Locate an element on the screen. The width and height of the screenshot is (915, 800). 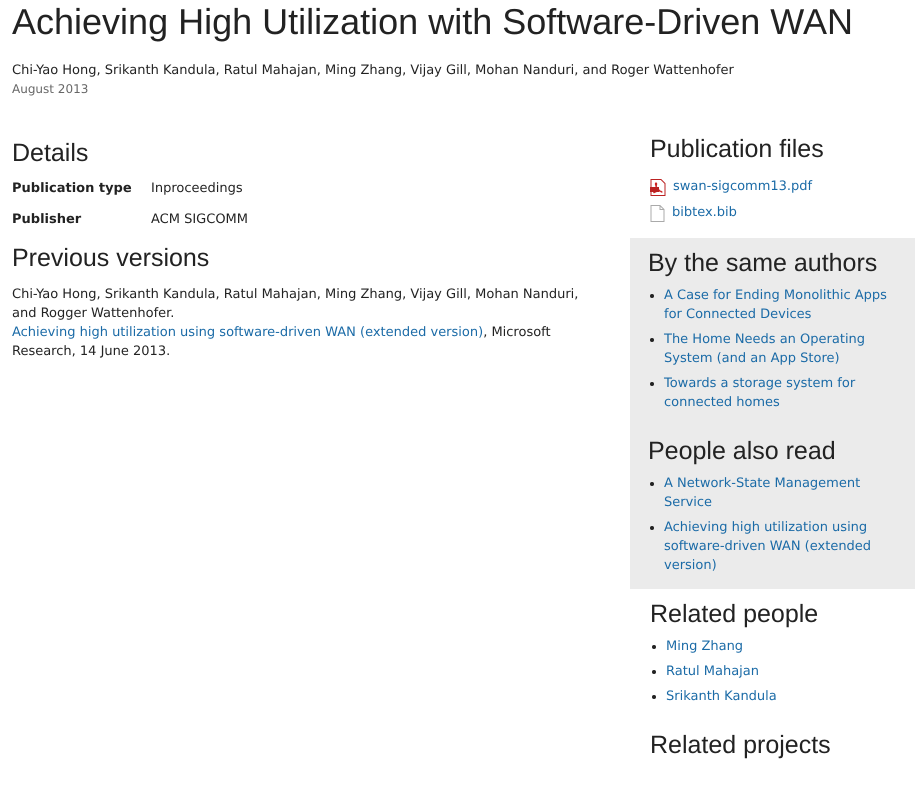
related-link: Achieving high utilization using software-driven WAN (extended version) is located at coordinates (779, 546).